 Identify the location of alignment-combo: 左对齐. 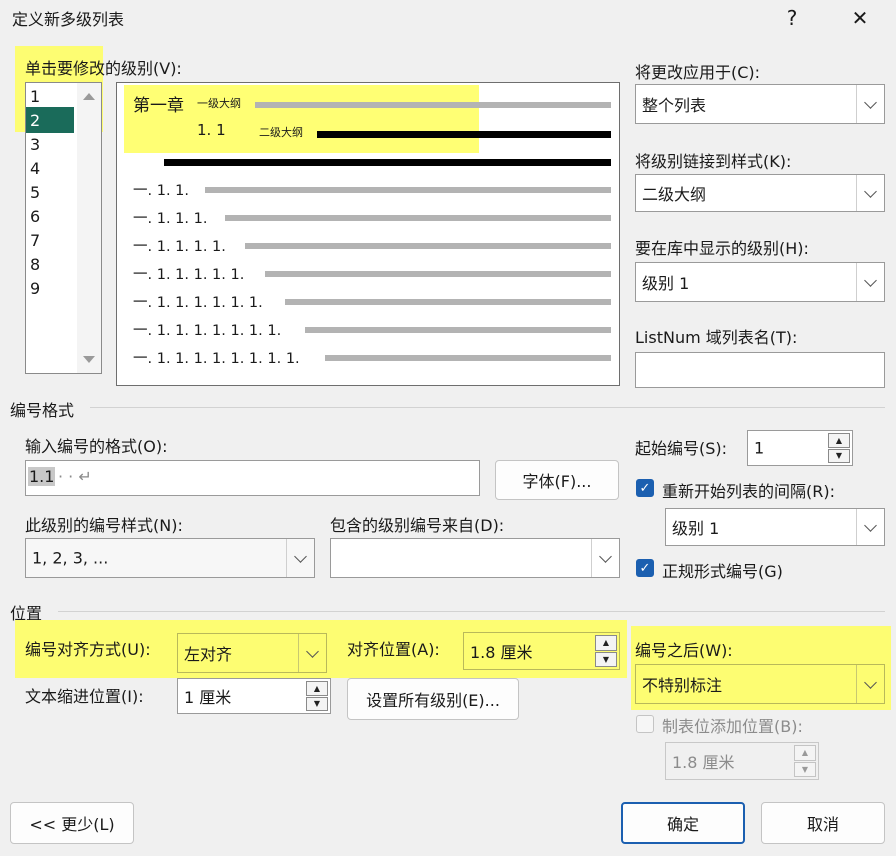
(252, 653).